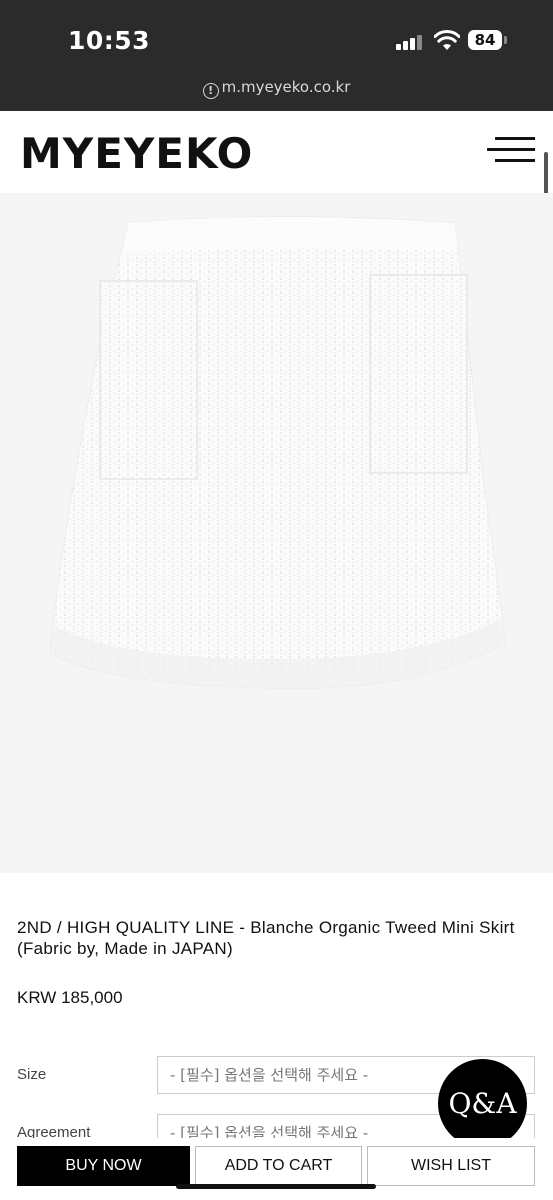 The width and height of the screenshot is (553, 1200). Describe the element at coordinates (482, 1103) in the screenshot. I see `qa-button: Q&A` at that location.